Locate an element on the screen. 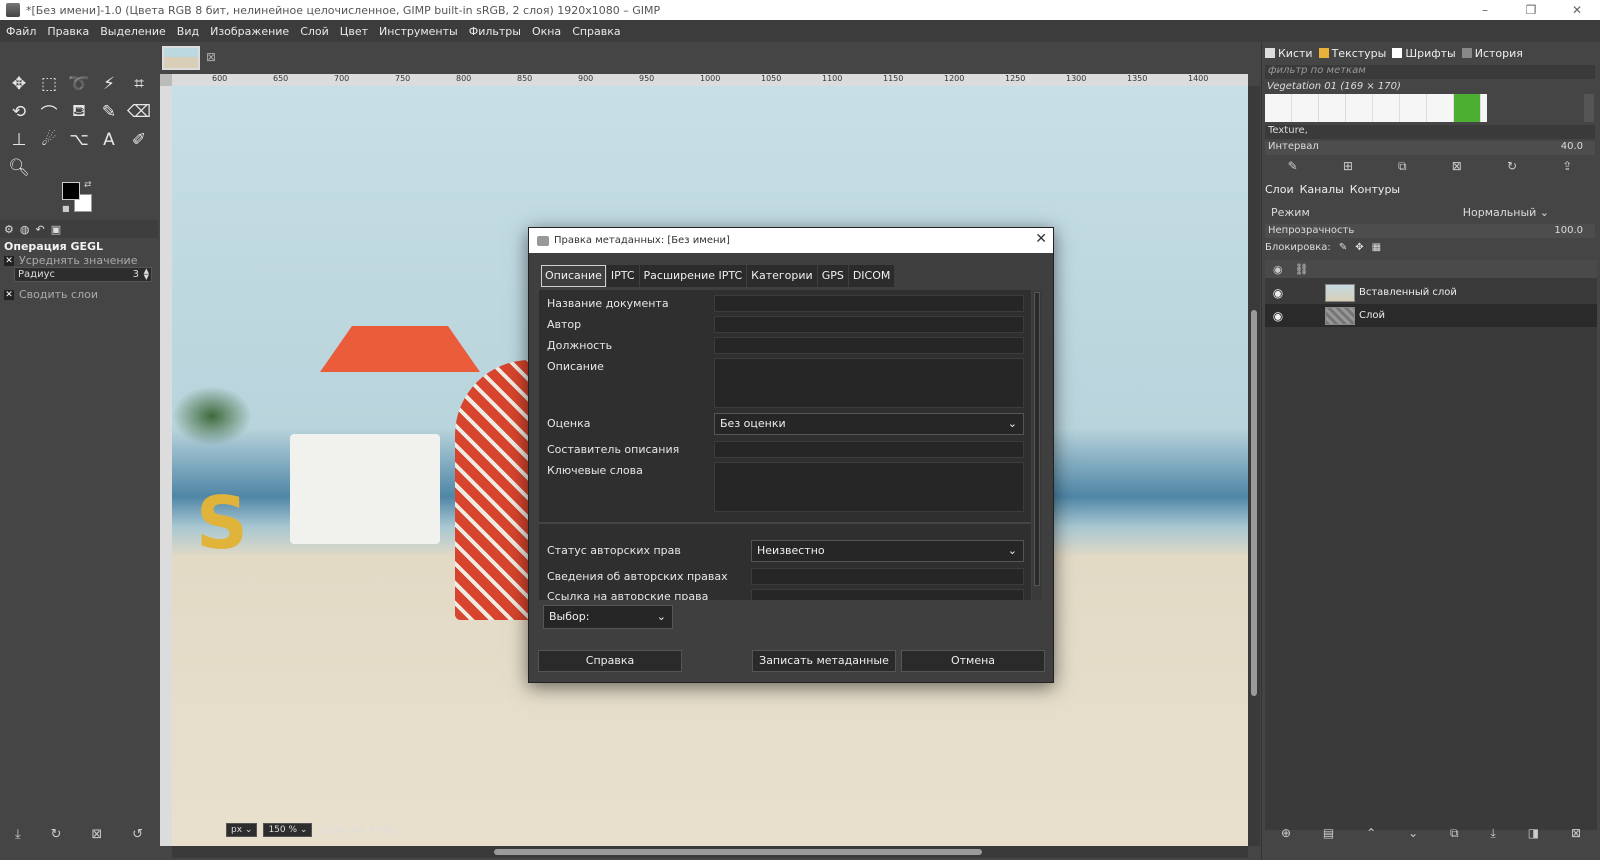  menu-help: Справка is located at coordinates (596, 31).